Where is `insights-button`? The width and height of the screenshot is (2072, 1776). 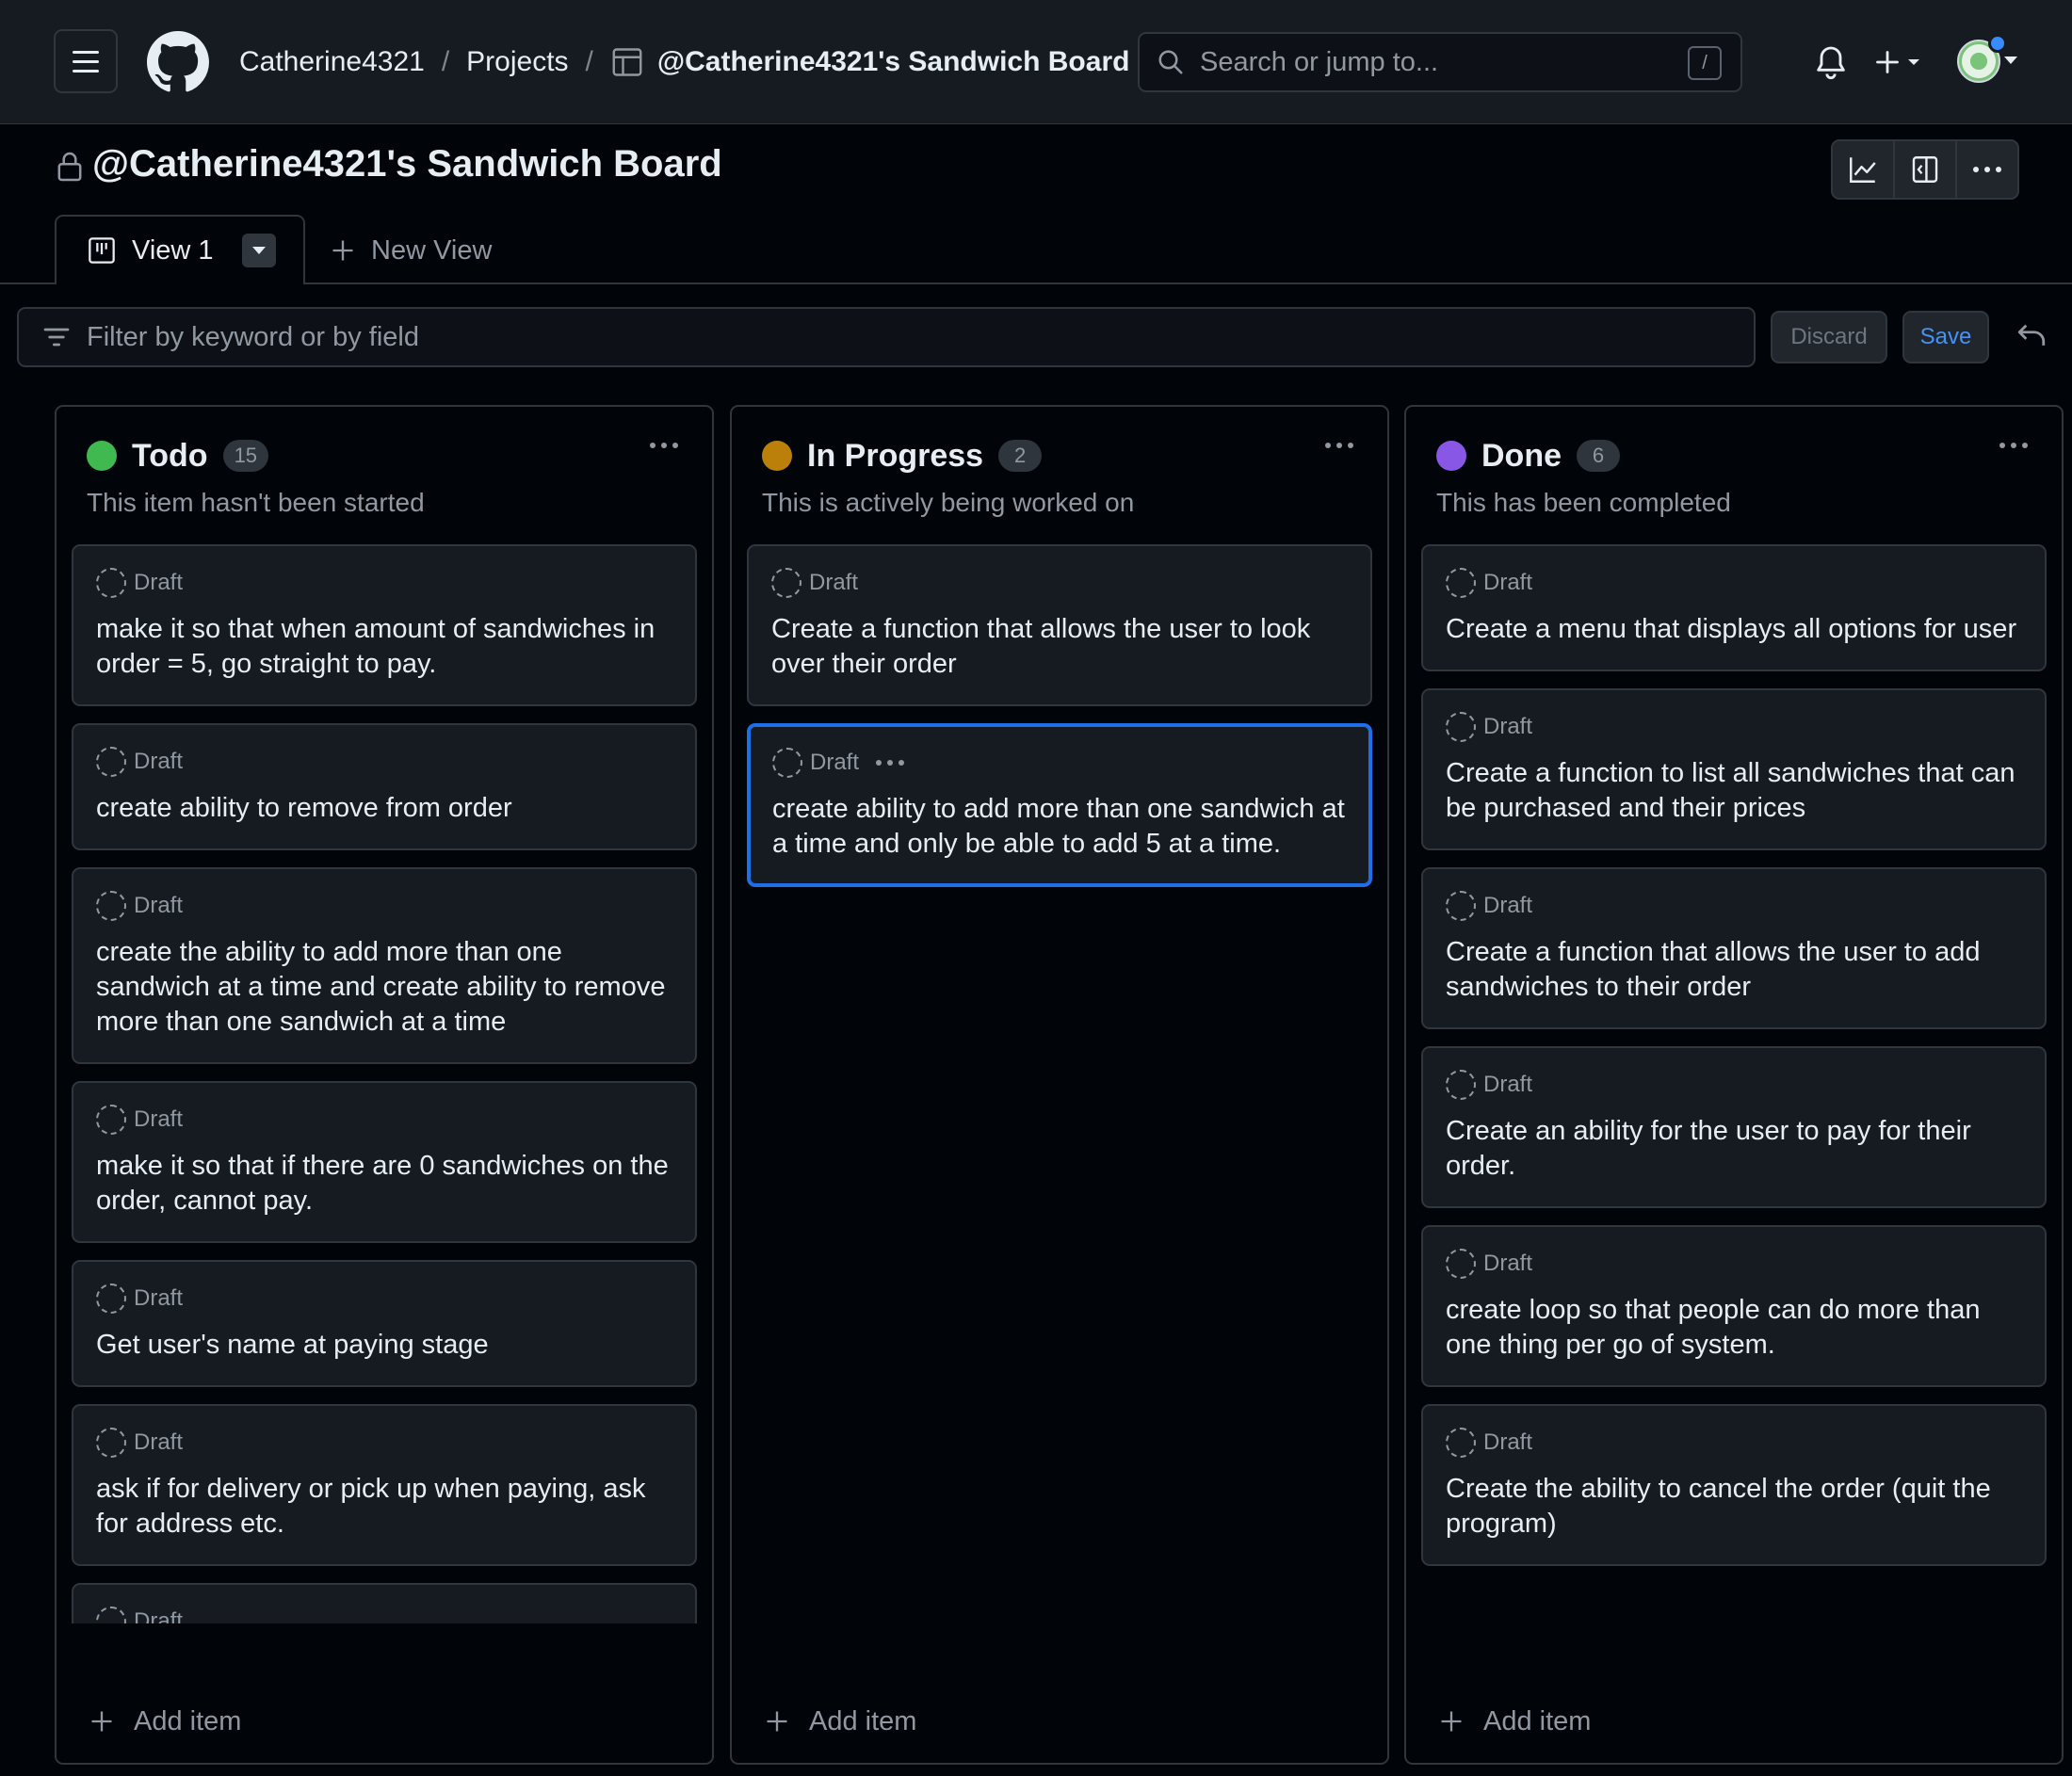
insights-button is located at coordinates (1864, 169).